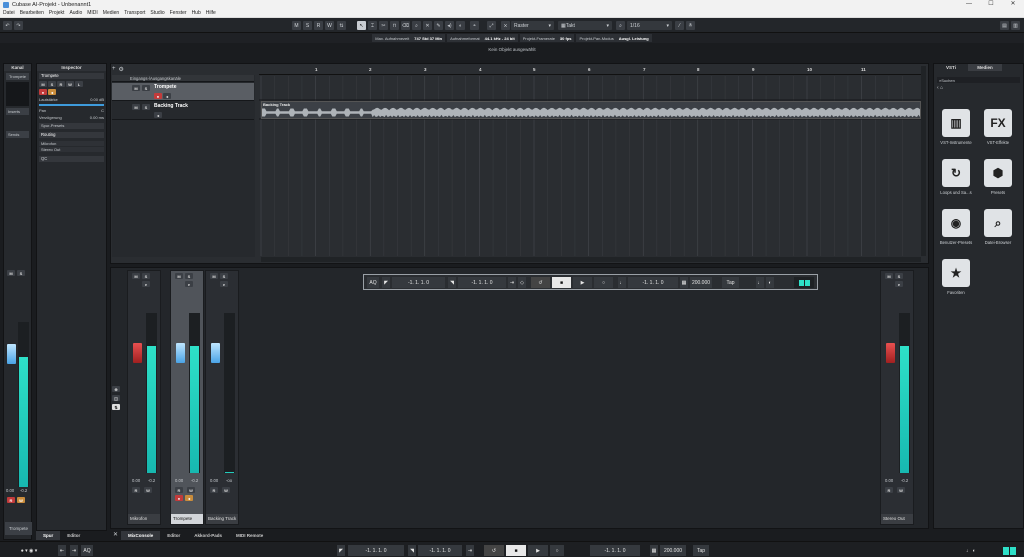  What do you see at coordinates (32, 13) in the screenshot?
I see `menu-bearbeiten: Bearbeiten` at bounding box center [32, 13].